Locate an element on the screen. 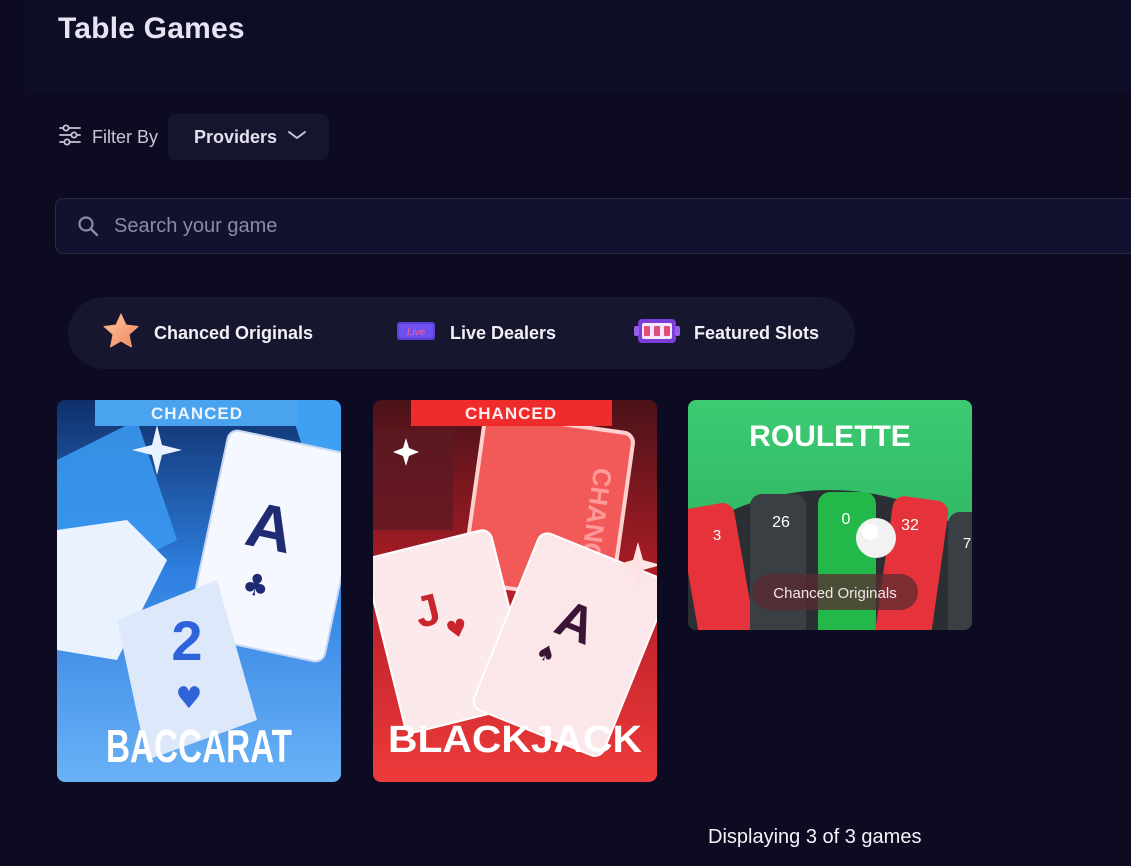 This screenshot has width=1131, height=866. filter-by-label: Filter By is located at coordinates (125, 136).